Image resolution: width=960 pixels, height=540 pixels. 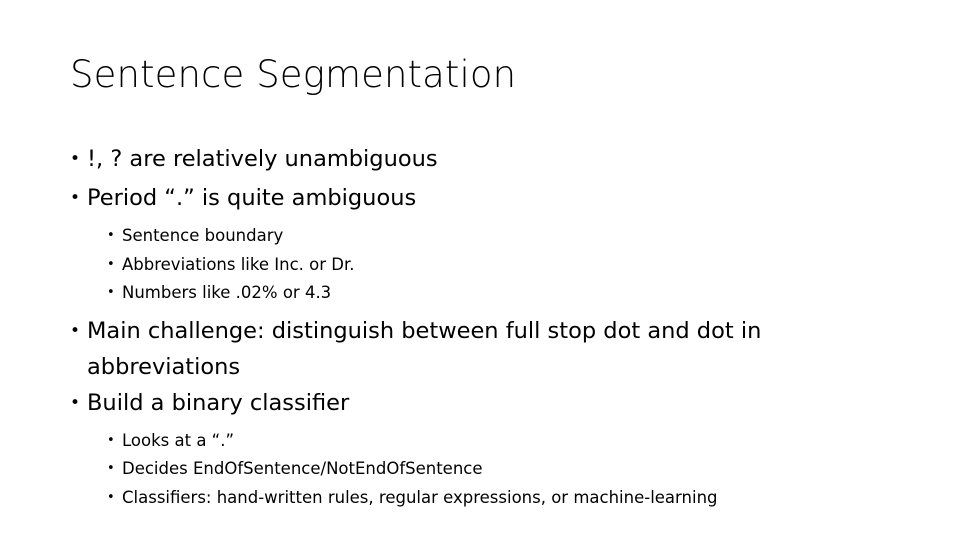 What do you see at coordinates (485, 441) in the screenshot?
I see `bullet-level2-item: • Looks at a “.”` at bounding box center [485, 441].